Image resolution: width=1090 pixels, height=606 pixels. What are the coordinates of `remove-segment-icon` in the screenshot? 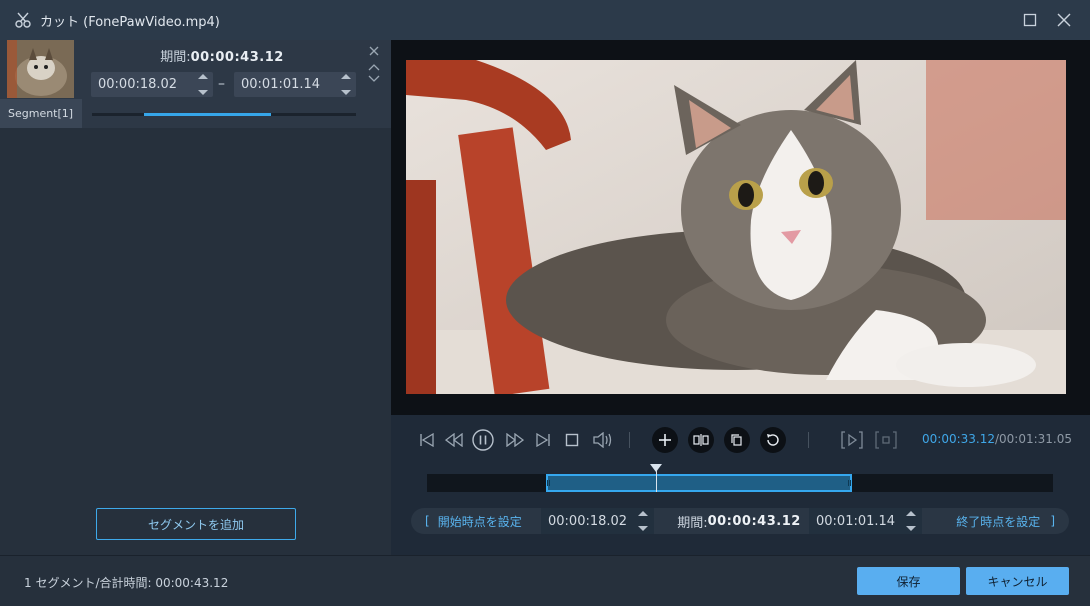 It's located at (374, 51).